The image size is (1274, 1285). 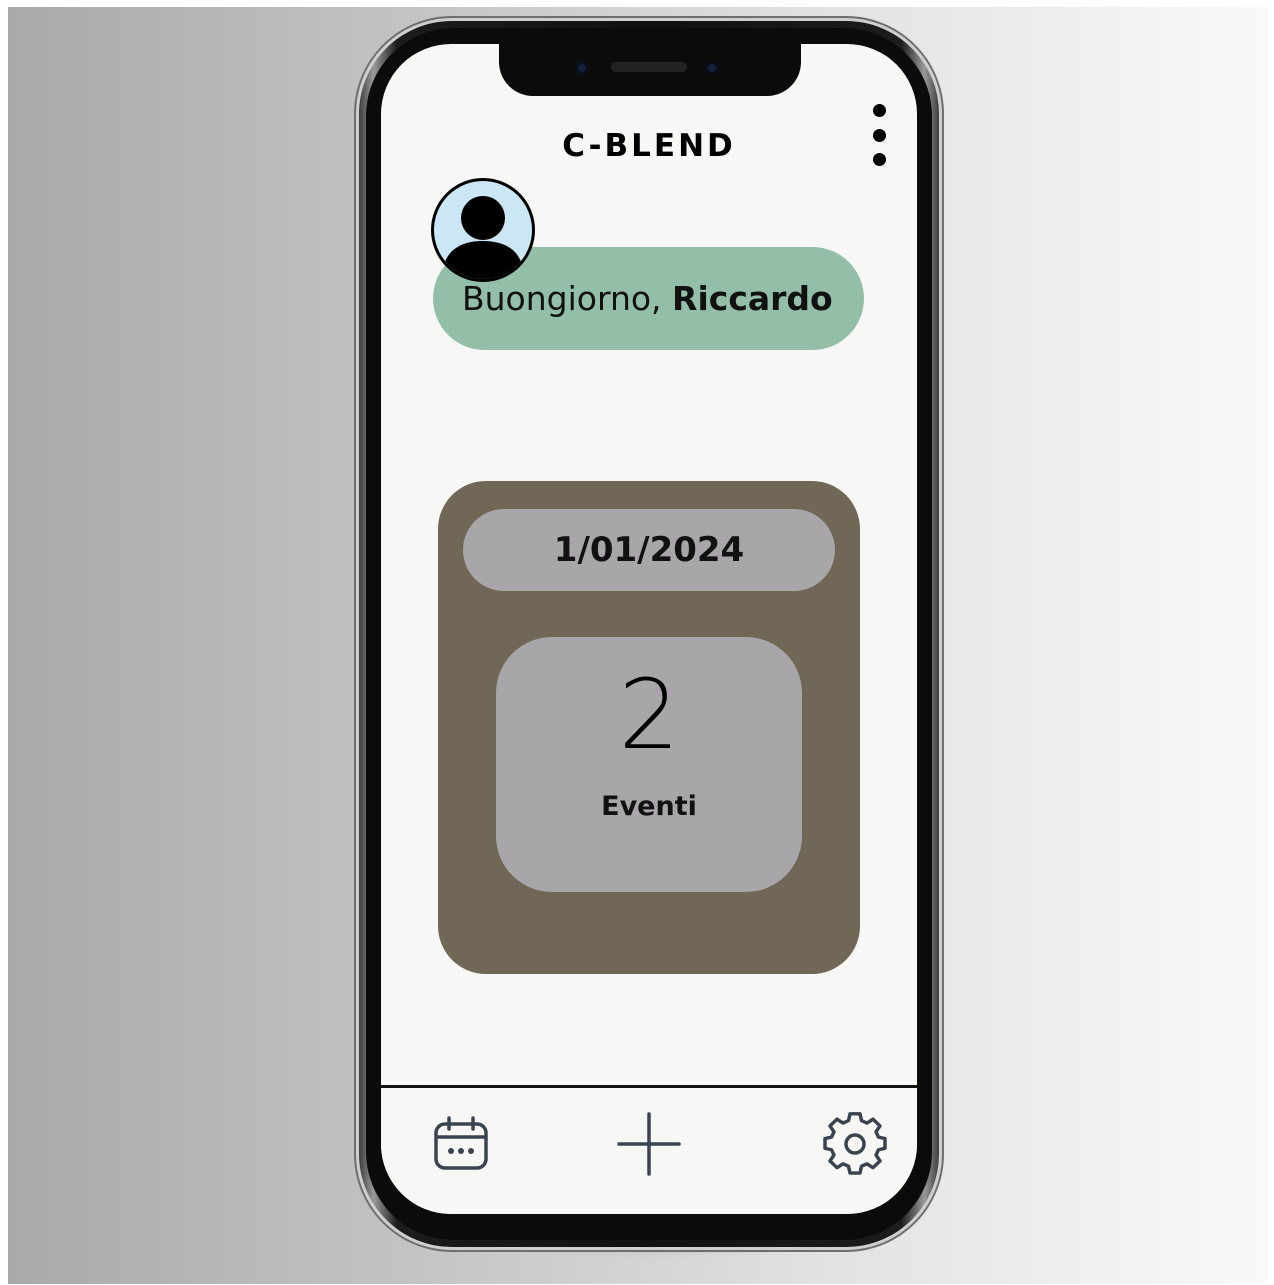 I want to click on greeting-prefix: Buongiorno,, so click(x=567, y=298).